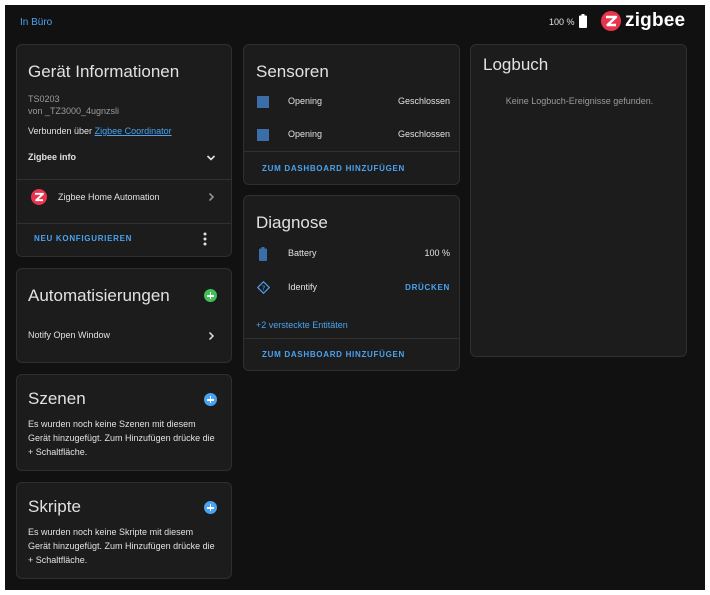  Describe the element at coordinates (211, 158) in the screenshot. I see `chevron-down-icon` at that location.